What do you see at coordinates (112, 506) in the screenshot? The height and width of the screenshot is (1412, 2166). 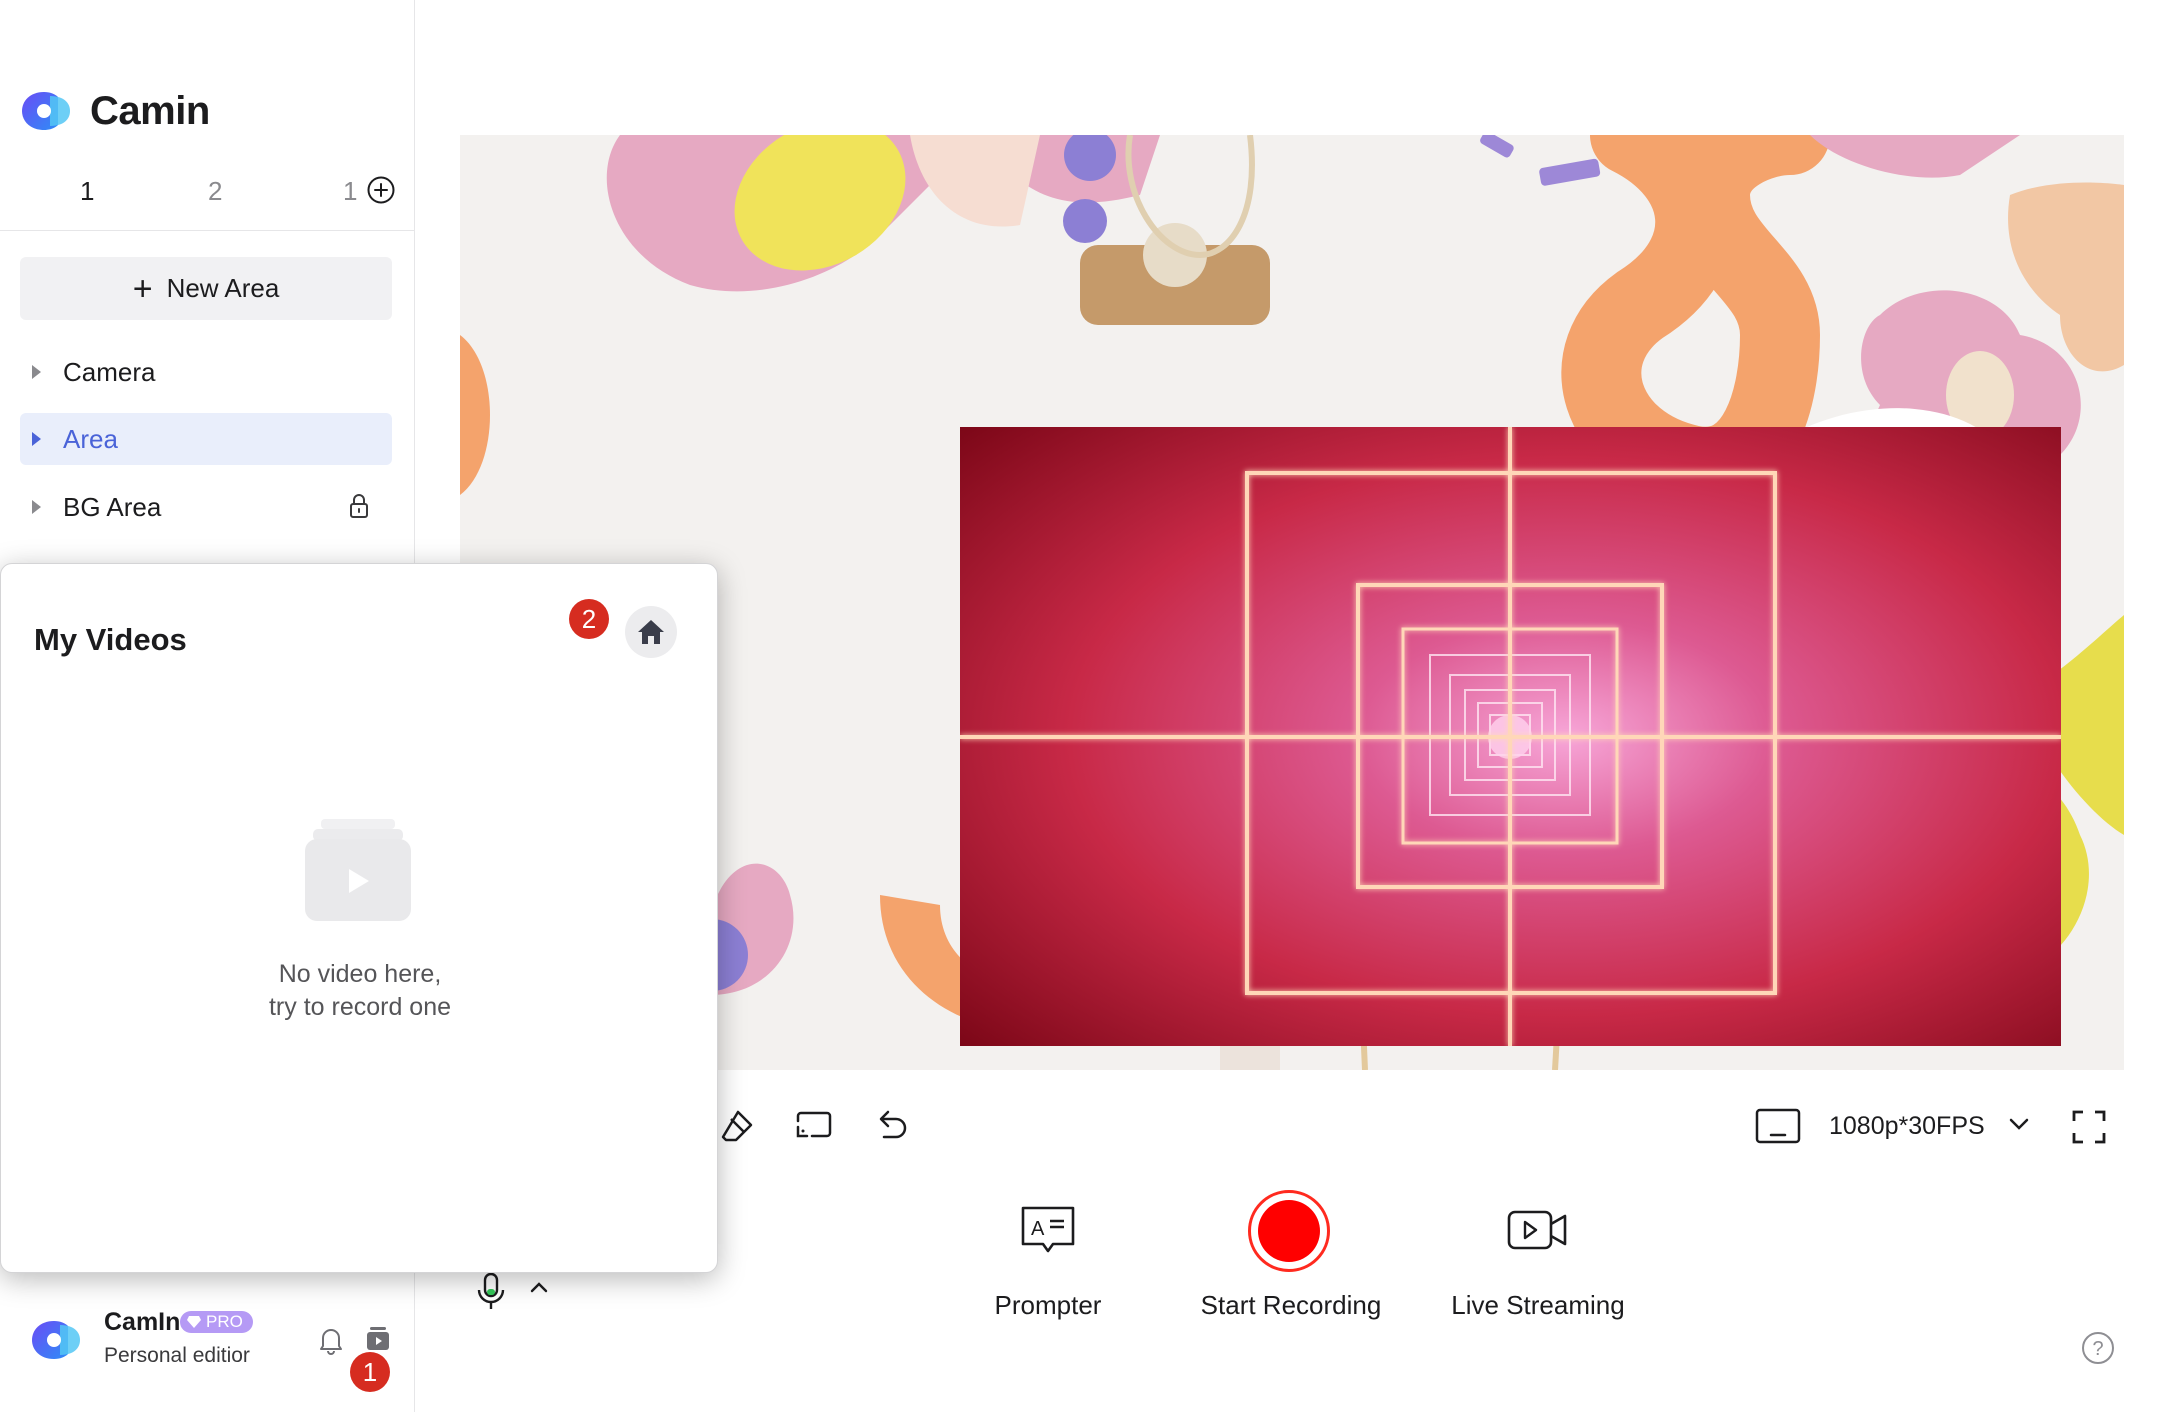 I see `tree-item-label: BG Area` at bounding box center [112, 506].